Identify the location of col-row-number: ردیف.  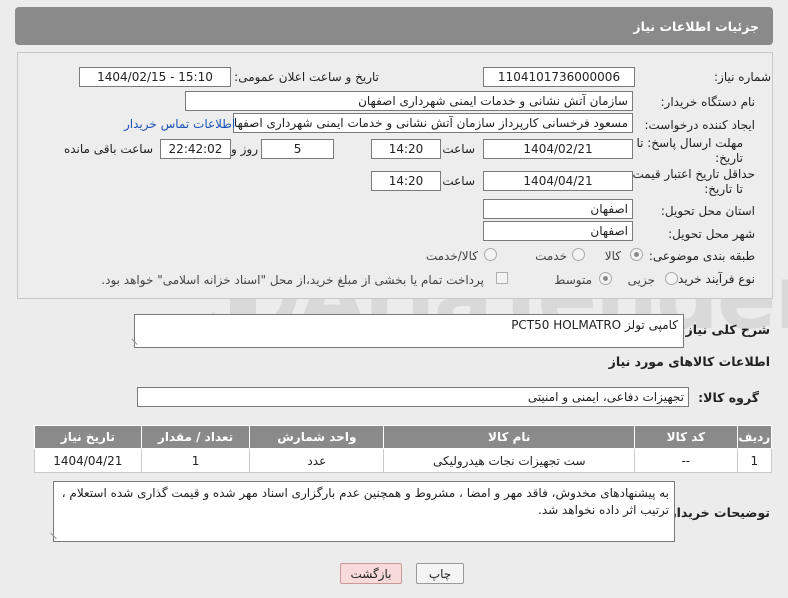
(754, 437).